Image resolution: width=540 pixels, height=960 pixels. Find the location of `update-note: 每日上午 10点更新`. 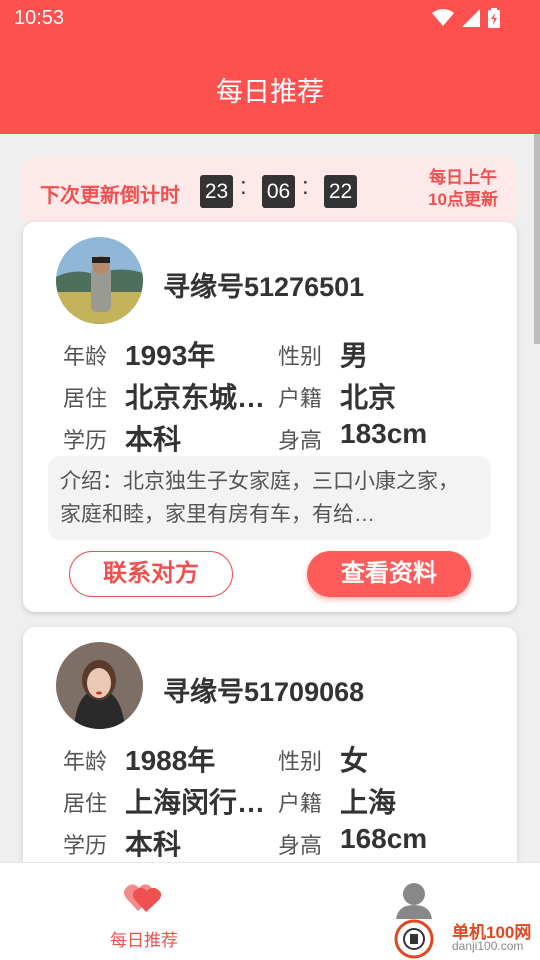

update-note: 每日上午 10点更新 is located at coordinates (463, 189).